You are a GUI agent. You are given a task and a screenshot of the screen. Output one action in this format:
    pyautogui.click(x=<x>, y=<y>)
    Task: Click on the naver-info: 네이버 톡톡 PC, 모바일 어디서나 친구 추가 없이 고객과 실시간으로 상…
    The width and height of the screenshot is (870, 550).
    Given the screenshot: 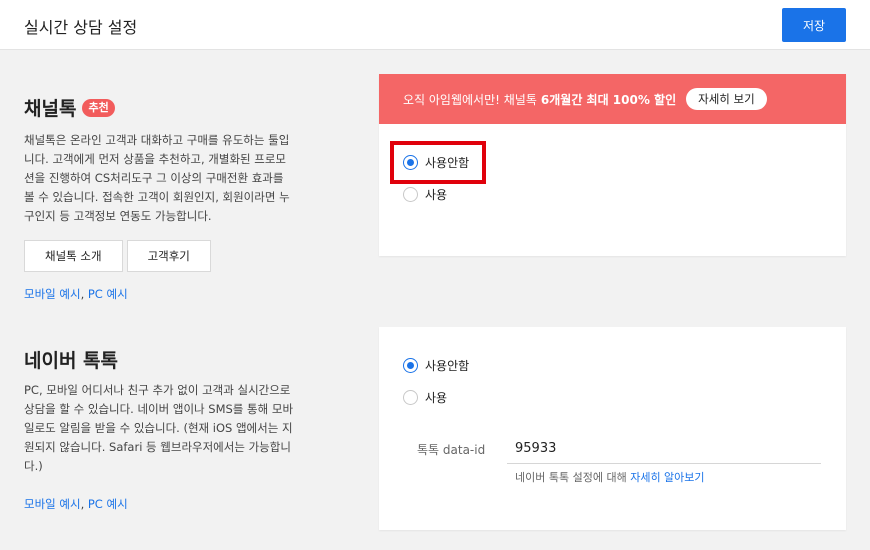 What is the action you would take?
    pyautogui.click(x=159, y=429)
    